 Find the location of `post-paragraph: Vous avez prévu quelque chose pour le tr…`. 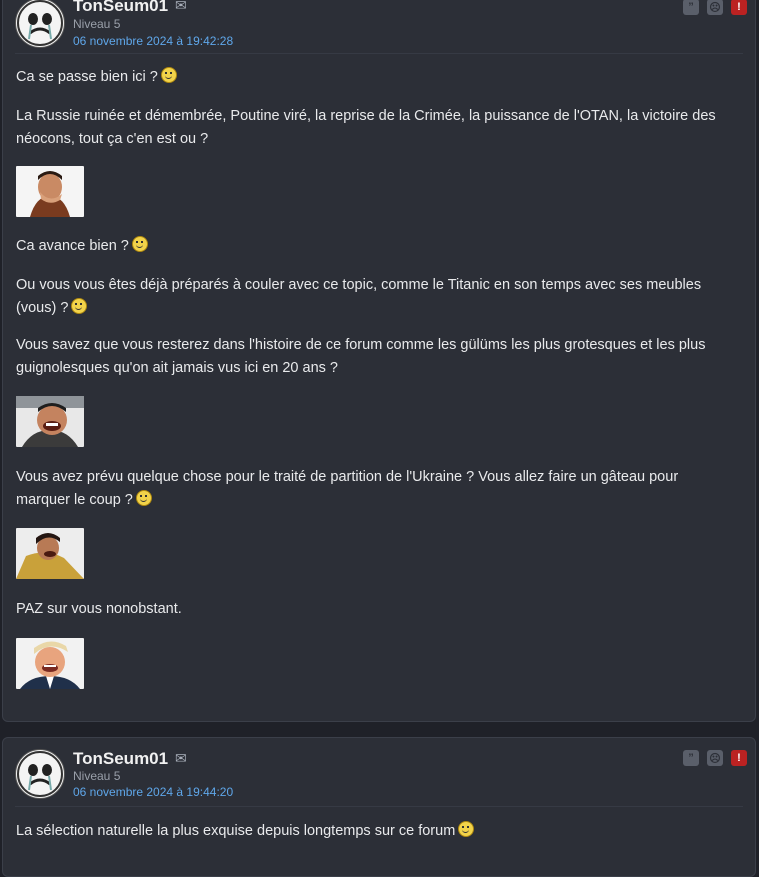

post-paragraph: Vous avez prévu quelque chose pour le tr… is located at coordinates (347, 488).